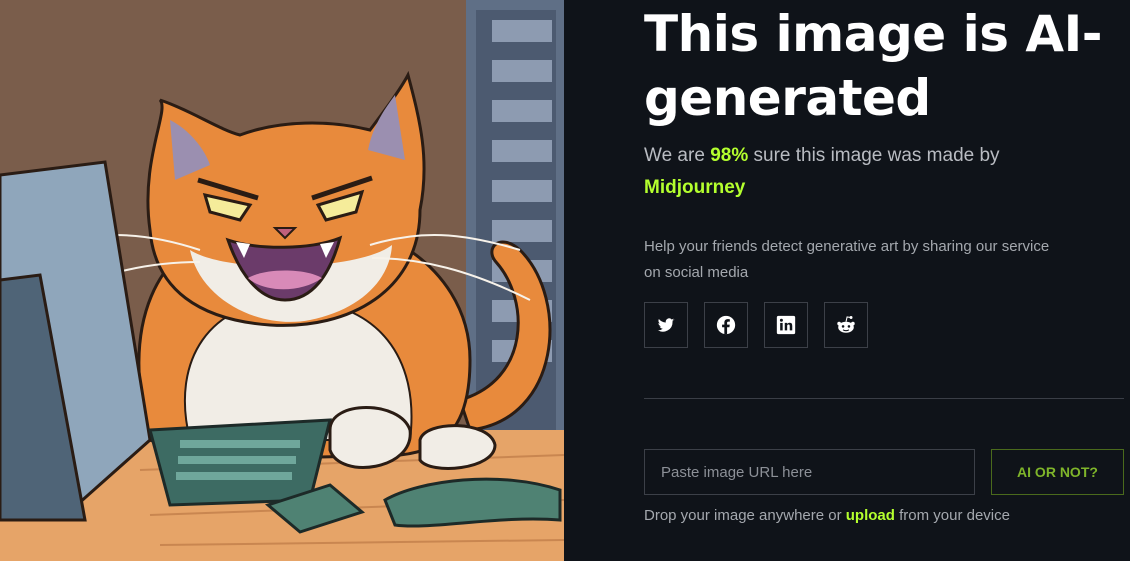  I want to click on linkedin-icon, so click(786, 325).